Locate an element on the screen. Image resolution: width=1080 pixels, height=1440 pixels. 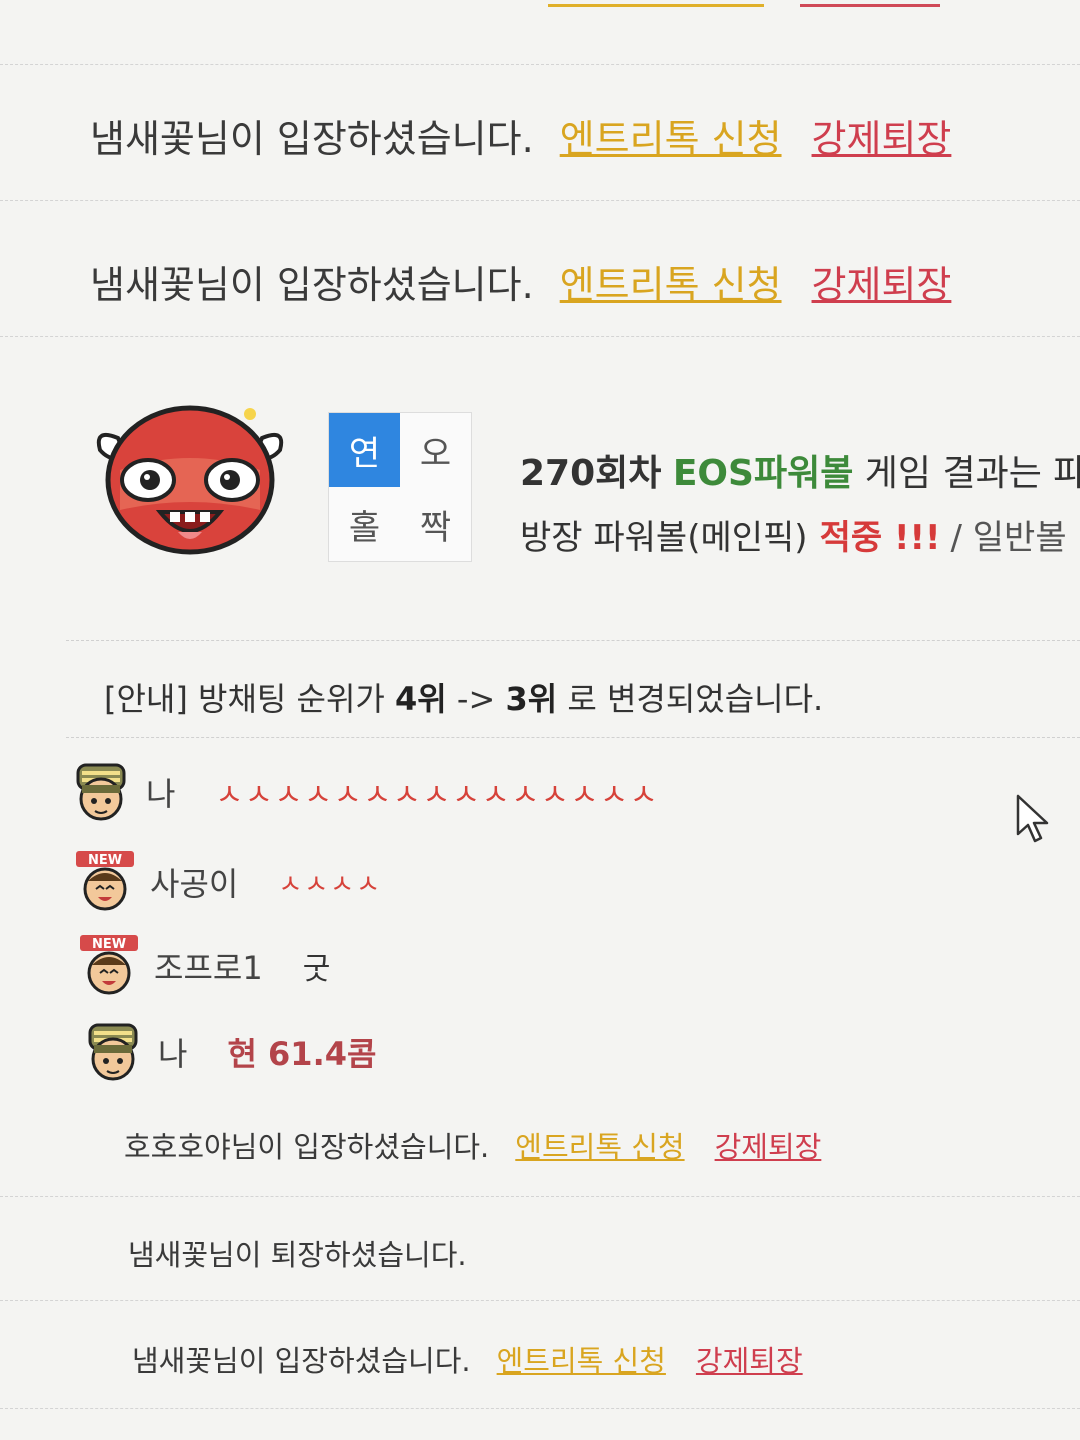
grid-cell: 홀 is located at coordinates (364, 527).